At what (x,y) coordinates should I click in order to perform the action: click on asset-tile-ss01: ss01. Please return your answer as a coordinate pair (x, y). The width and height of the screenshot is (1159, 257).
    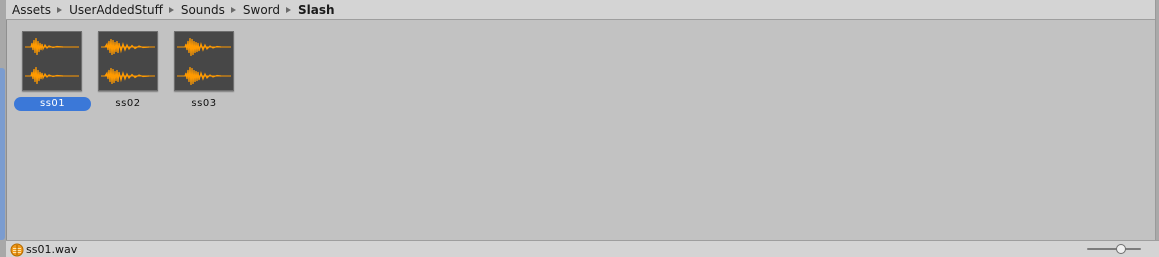
    Looking at the image, I should click on (53, 71).